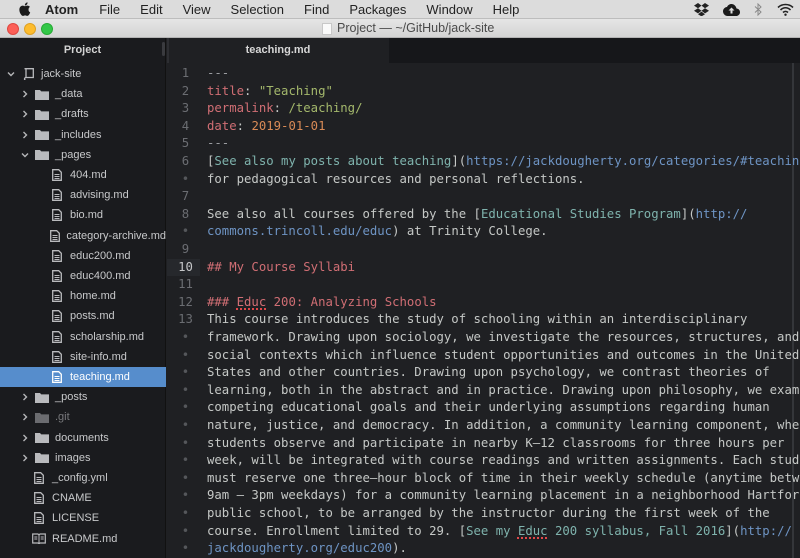  What do you see at coordinates (42, 135) in the screenshot?
I see `folder-icon` at bounding box center [42, 135].